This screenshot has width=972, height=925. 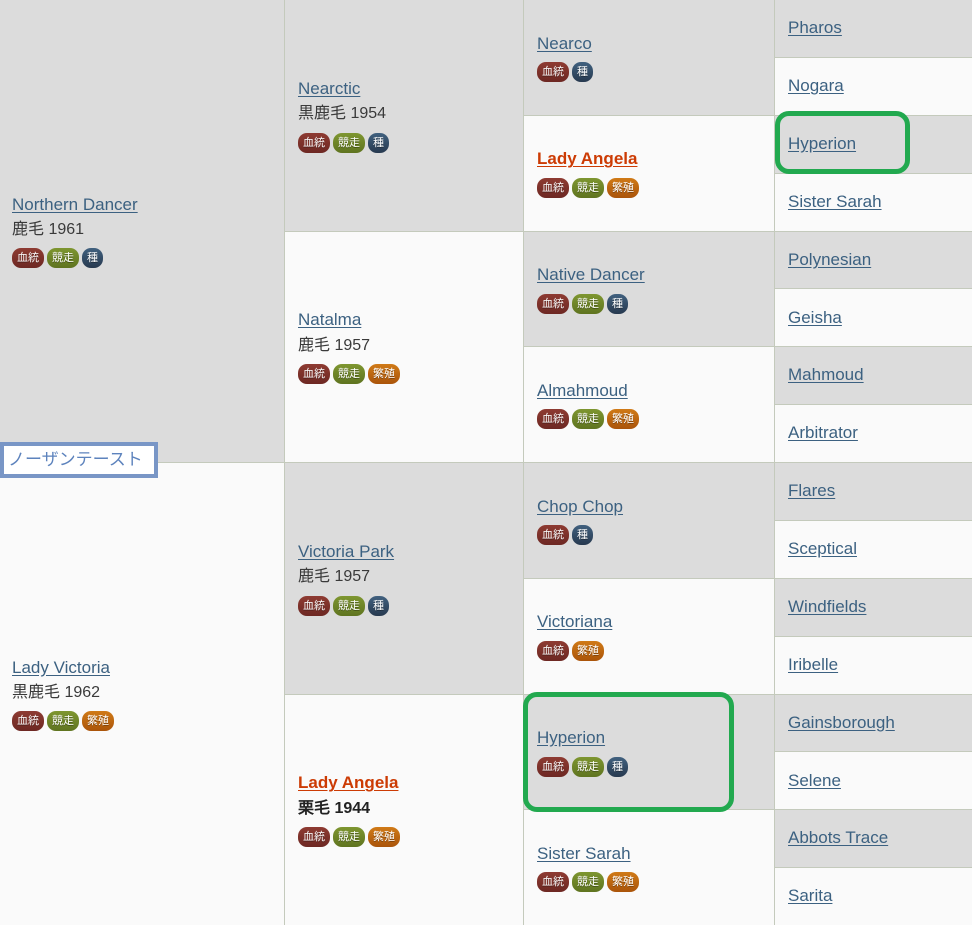 I want to click on pedigree-cell: Native Dancer 血統 競走種, so click(x=649, y=289).